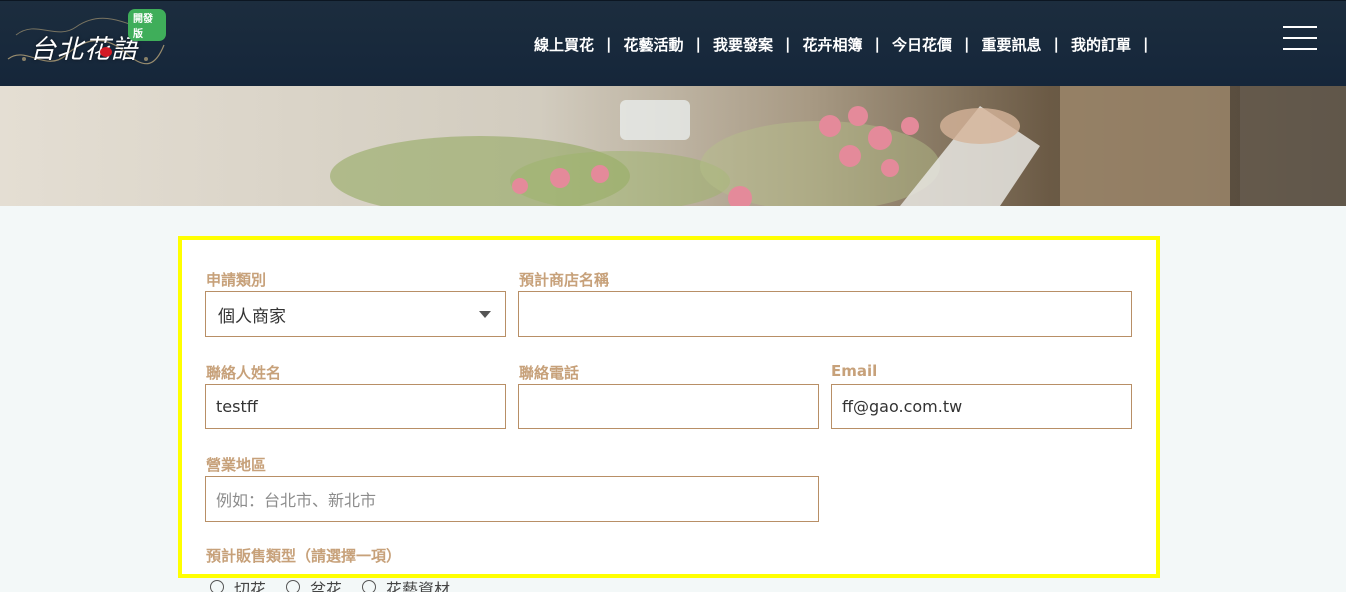 This screenshot has width=1346, height=592. Describe the element at coordinates (485, 314) in the screenshot. I see `chevron-down-icon` at that location.